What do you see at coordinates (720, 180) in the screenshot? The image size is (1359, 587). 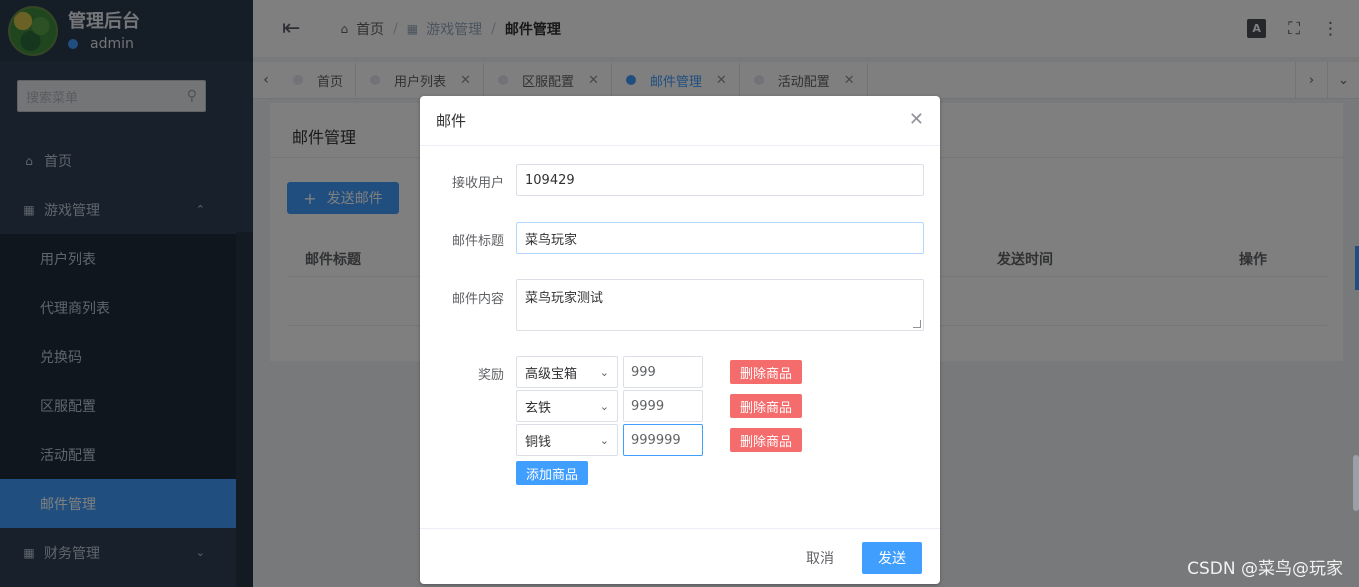 I see `recipient-input: 109429` at bounding box center [720, 180].